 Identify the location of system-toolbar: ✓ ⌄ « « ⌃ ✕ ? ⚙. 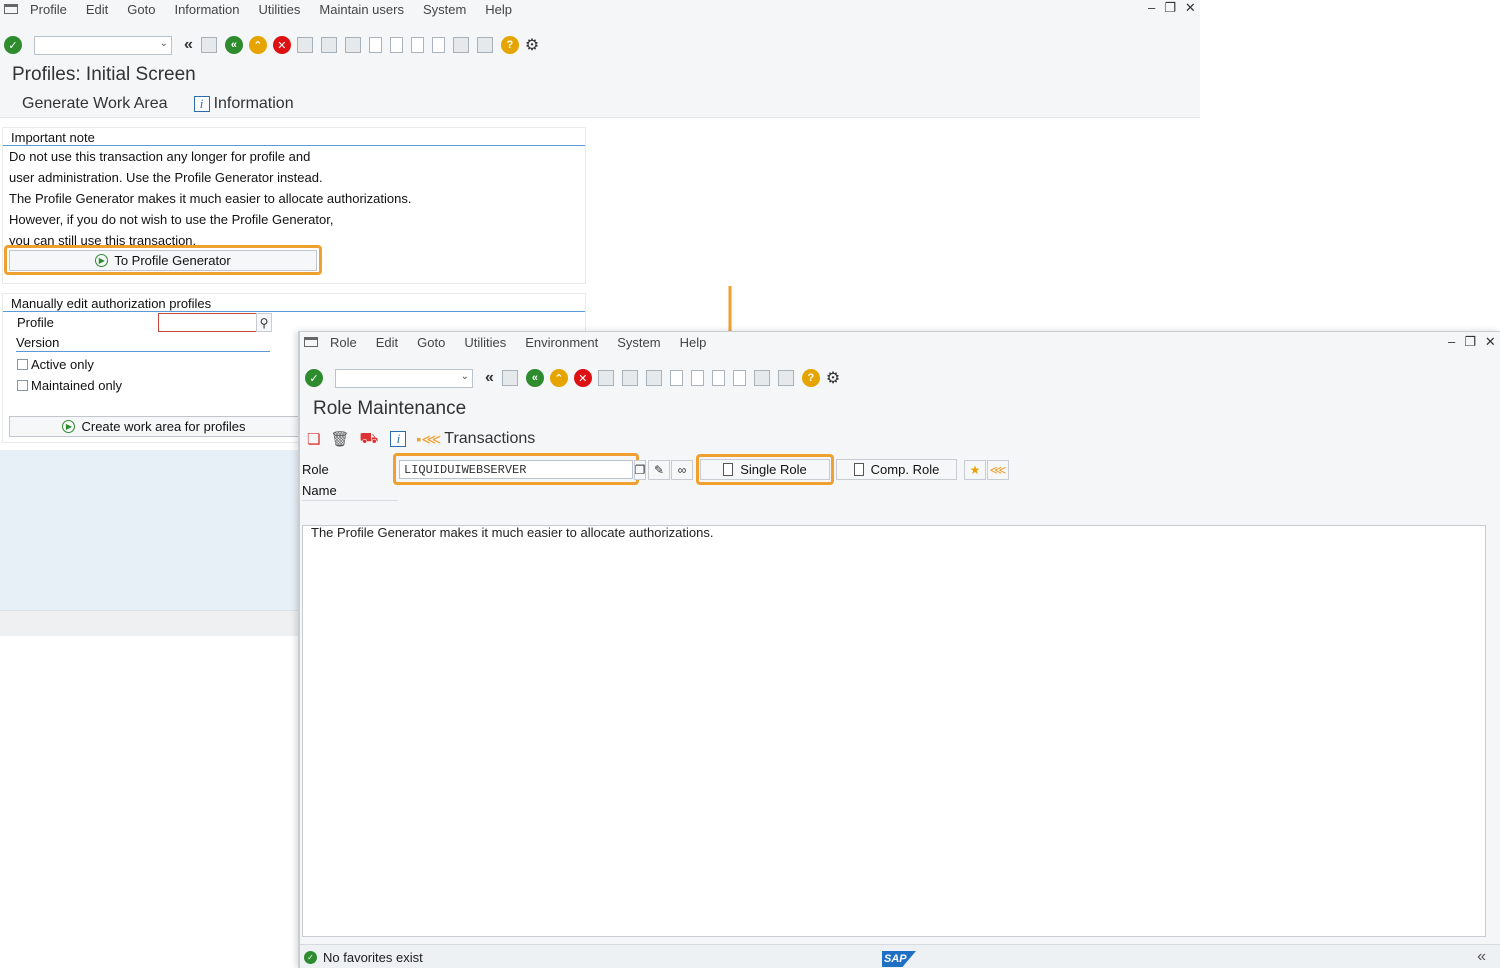
(576, 378).